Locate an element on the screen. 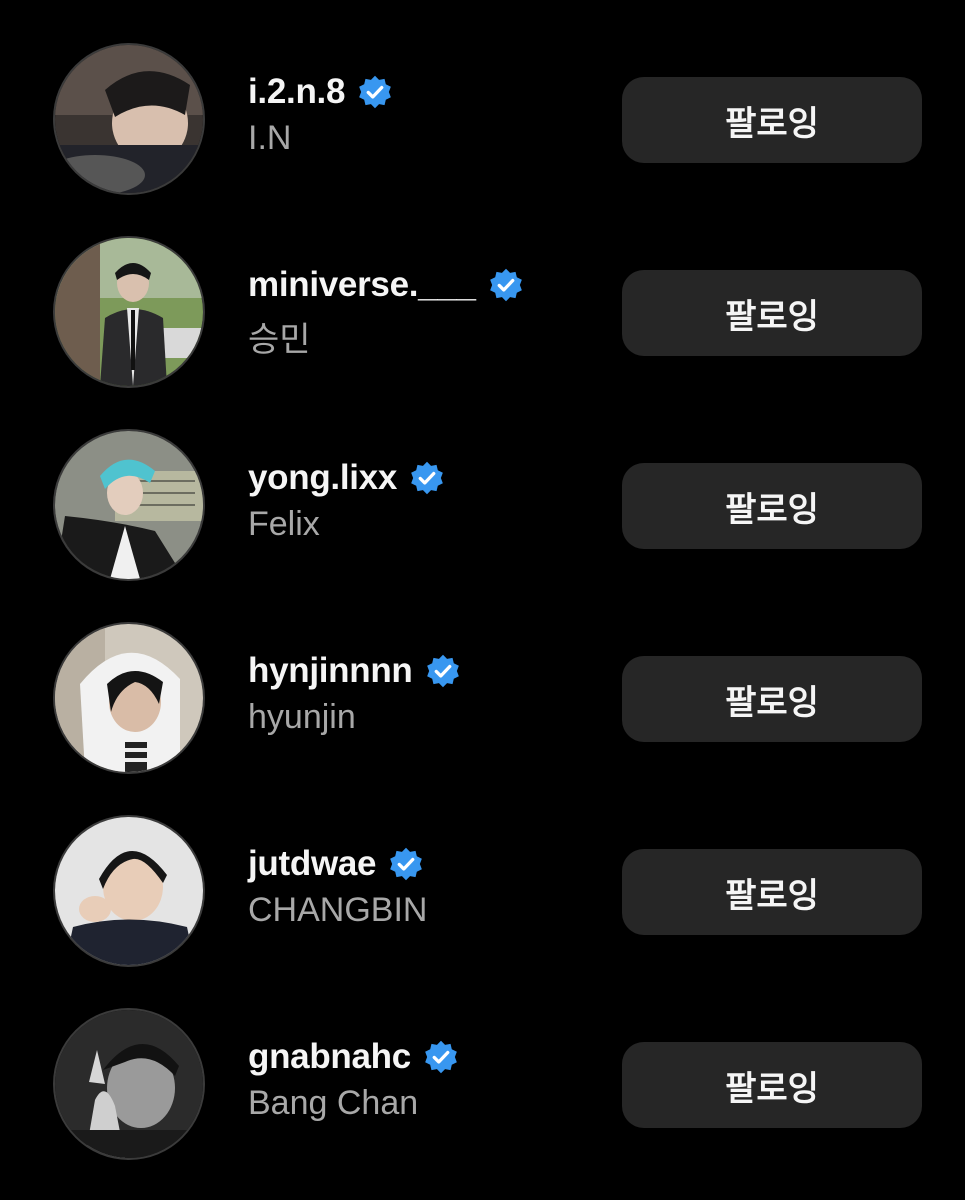 Image resolution: width=965 pixels, height=1200 pixels. list-item: yong.lixx Felix 팔로잉 is located at coordinates (482, 506).